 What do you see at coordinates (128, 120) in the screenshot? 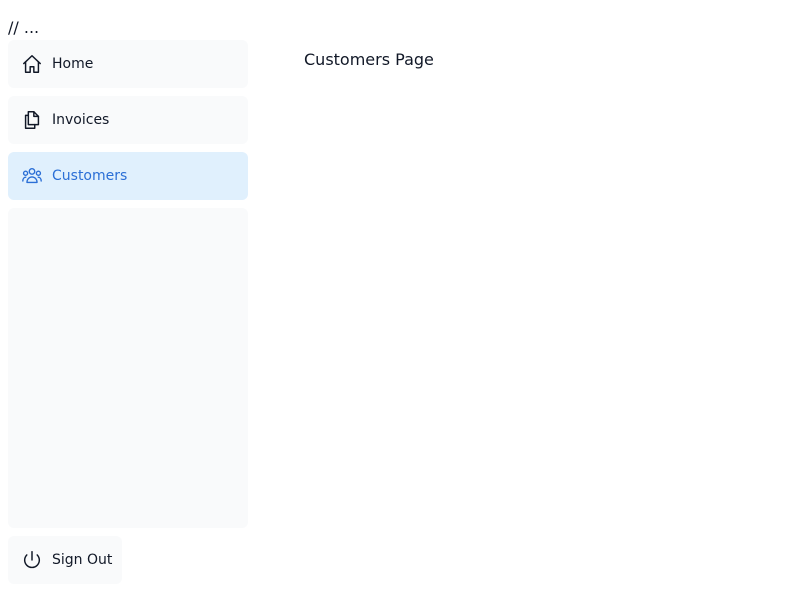
I see `sidebar-item-invoices: Invoices` at bounding box center [128, 120].